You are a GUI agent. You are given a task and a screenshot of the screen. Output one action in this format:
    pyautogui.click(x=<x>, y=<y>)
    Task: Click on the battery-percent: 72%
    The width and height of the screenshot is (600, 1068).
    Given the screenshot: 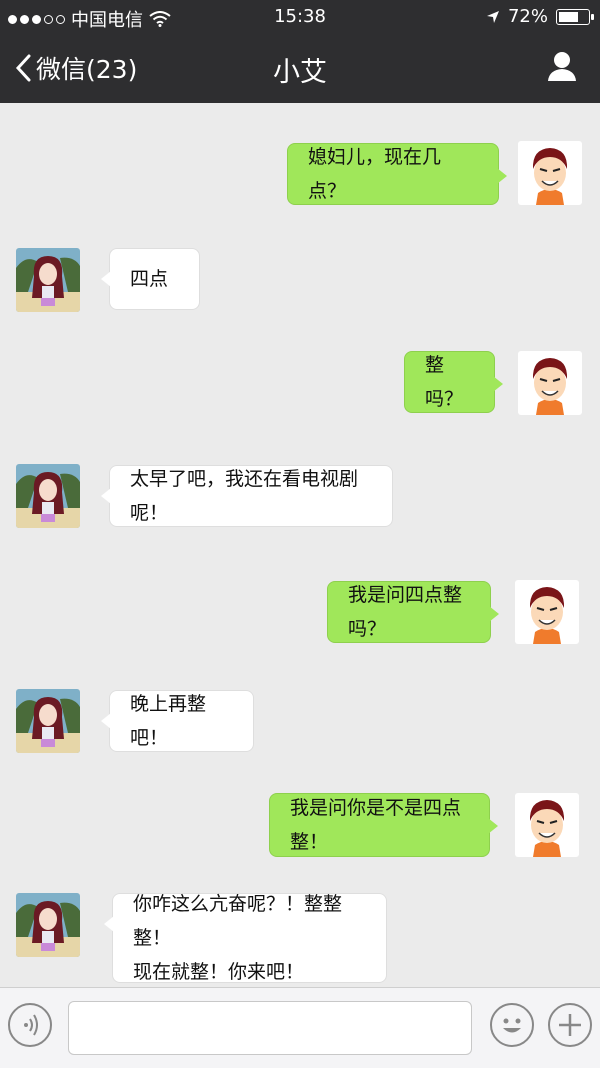 What is the action you would take?
    pyautogui.click(x=527, y=16)
    